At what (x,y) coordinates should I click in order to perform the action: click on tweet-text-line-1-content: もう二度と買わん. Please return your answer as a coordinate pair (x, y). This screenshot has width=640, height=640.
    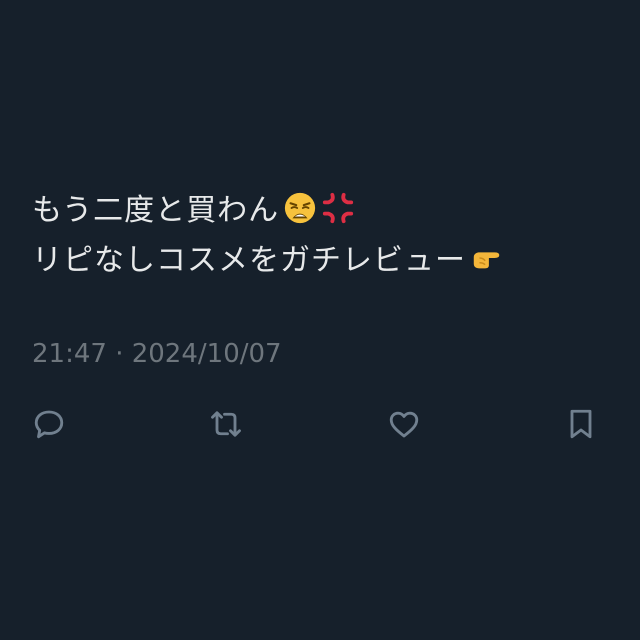
    Looking at the image, I should click on (156, 210).